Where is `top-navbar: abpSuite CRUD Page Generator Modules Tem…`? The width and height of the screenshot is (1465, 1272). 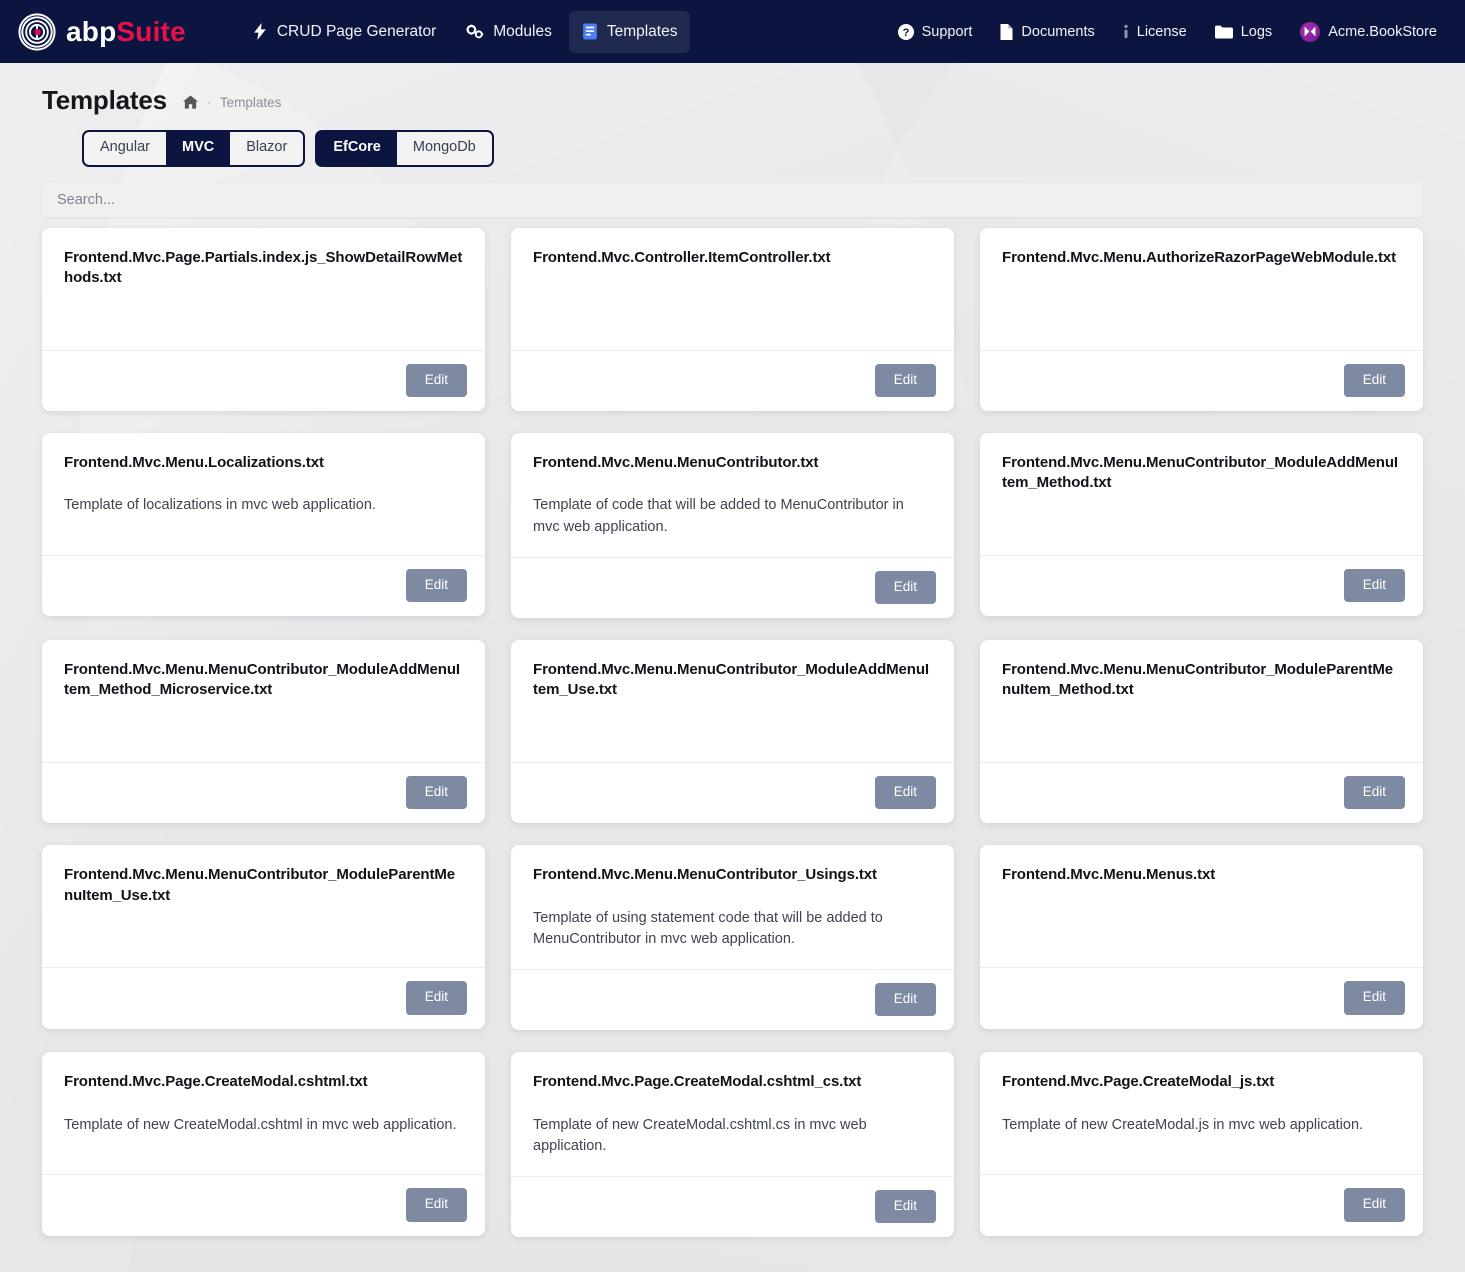 top-navbar: abpSuite CRUD Page Generator Modules Tem… is located at coordinates (732, 31).